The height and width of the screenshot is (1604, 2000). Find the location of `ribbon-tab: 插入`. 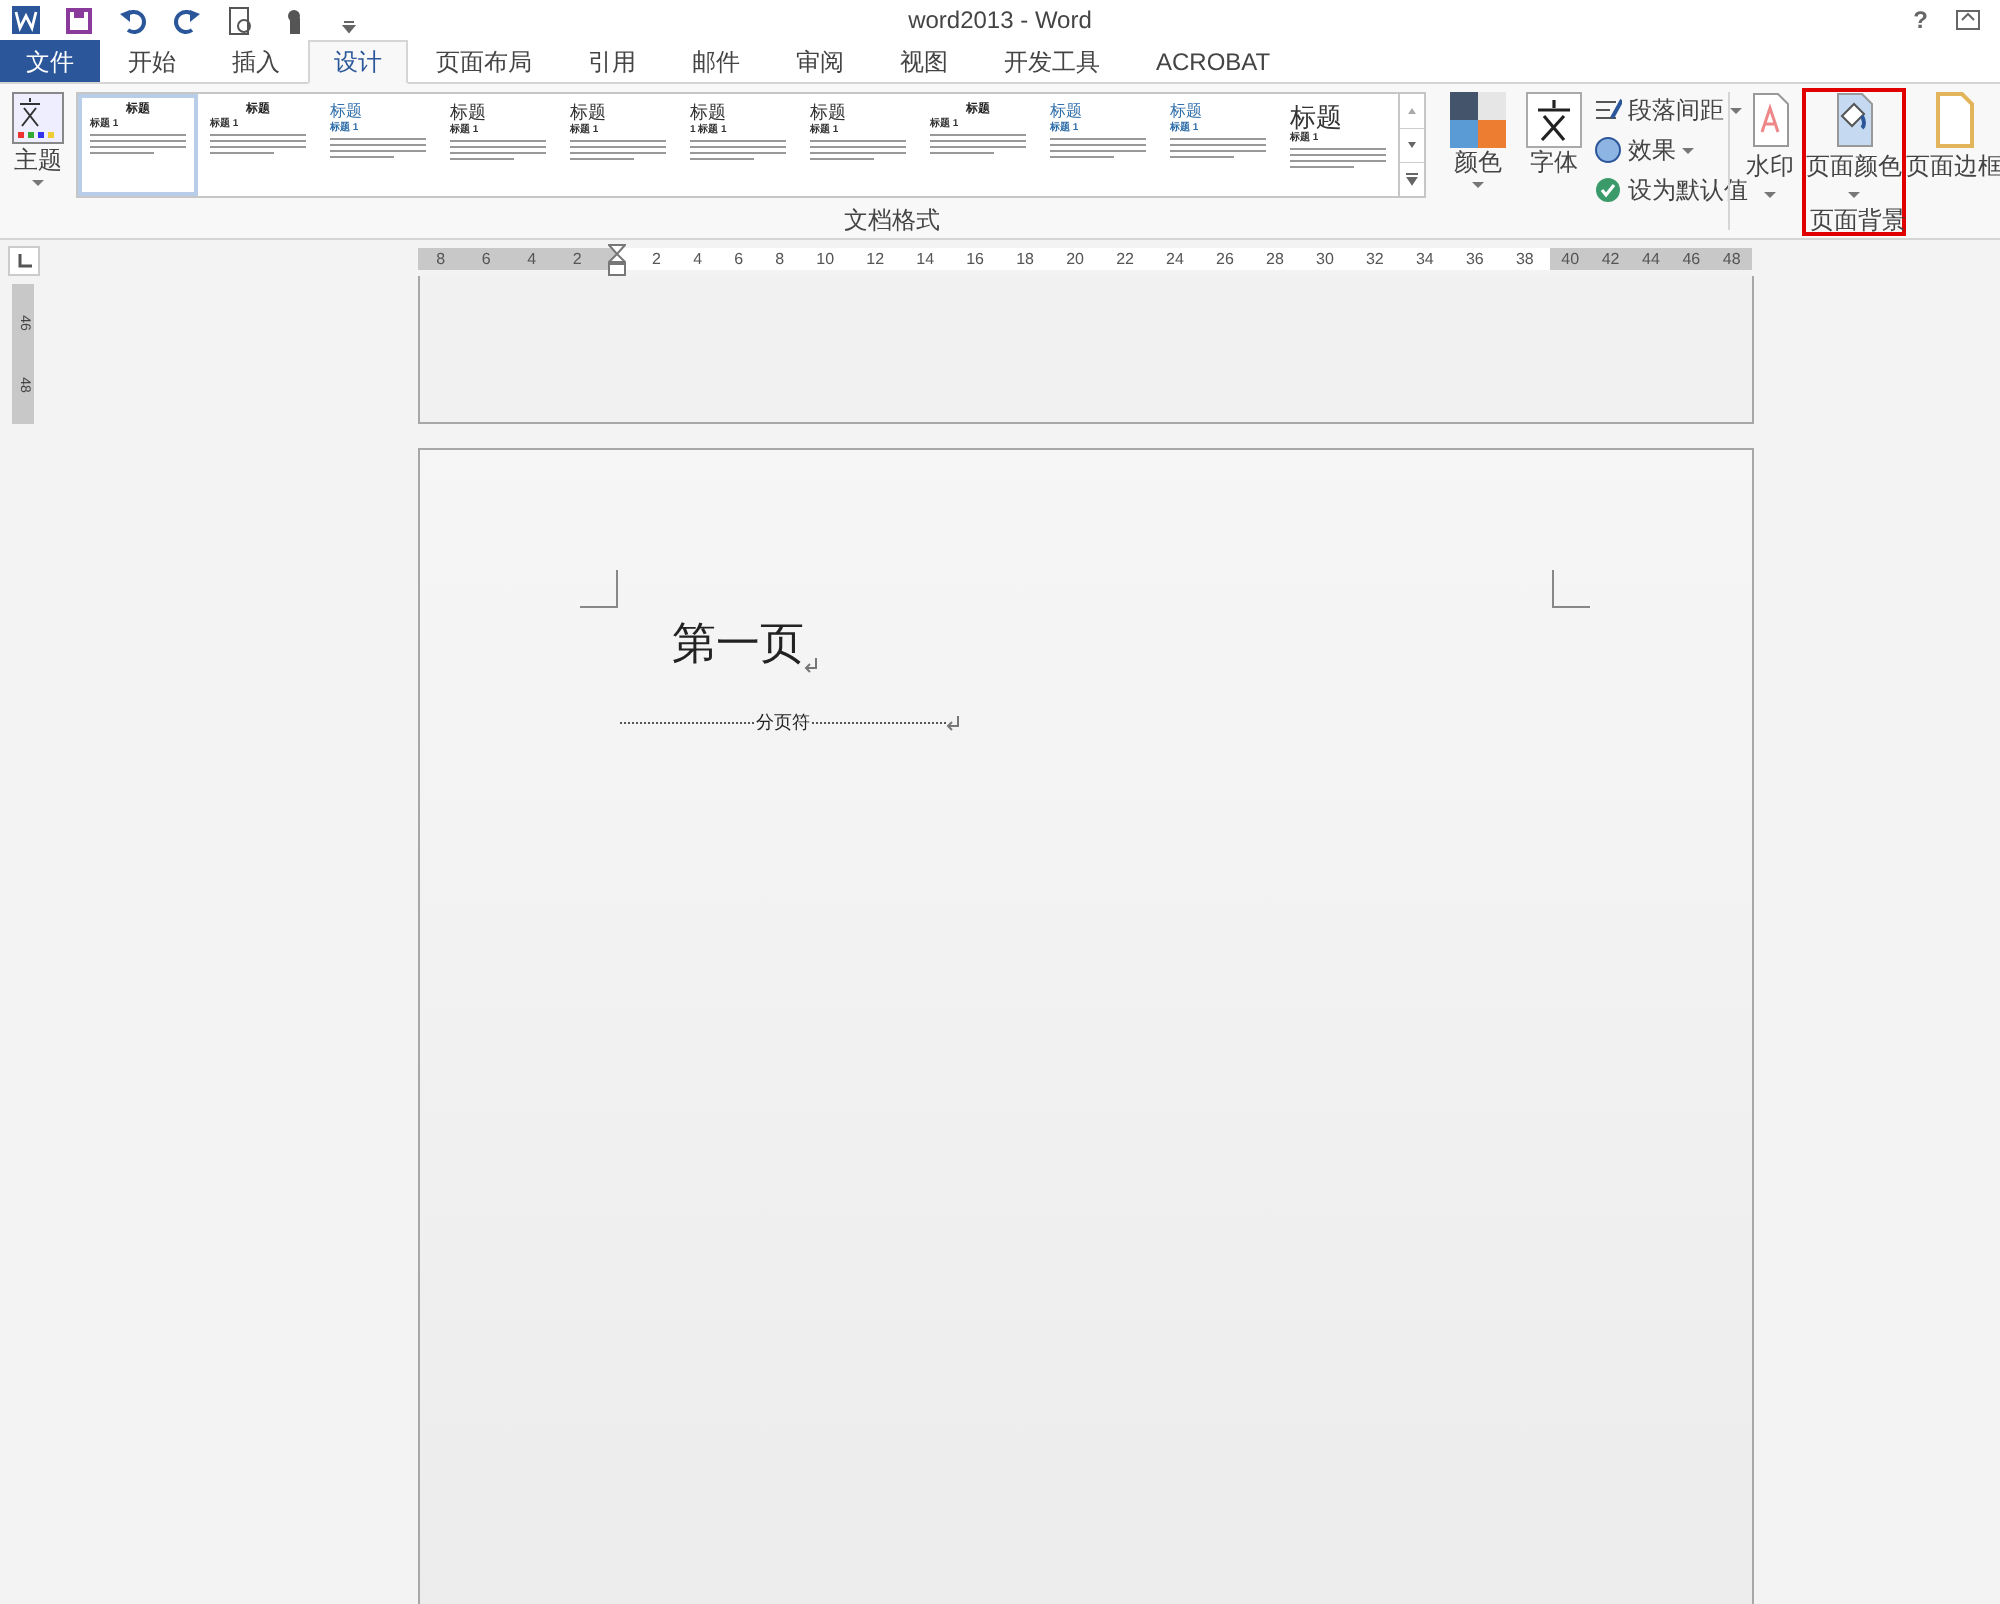

ribbon-tab: 插入 is located at coordinates (256, 61).